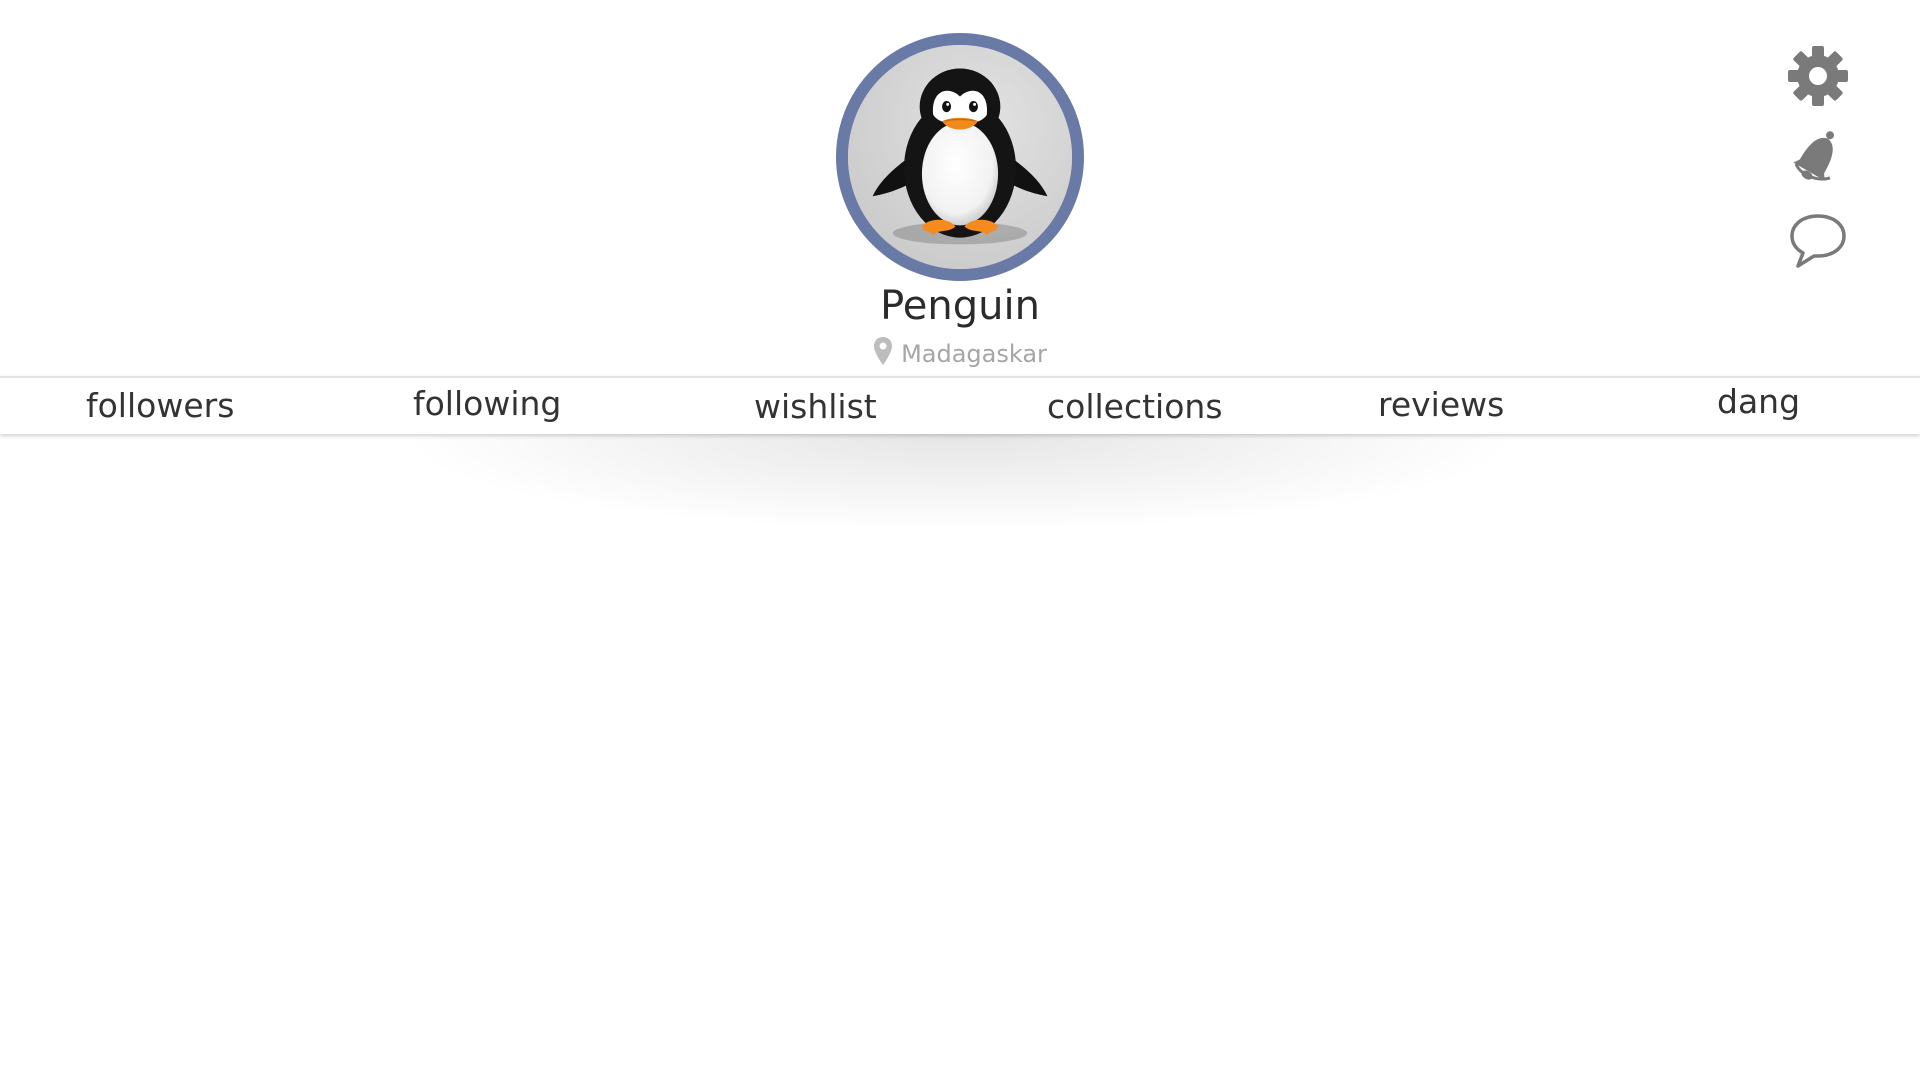 The height and width of the screenshot is (1080, 1920). Describe the element at coordinates (1818, 76) in the screenshot. I see `settings-icon` at that location.